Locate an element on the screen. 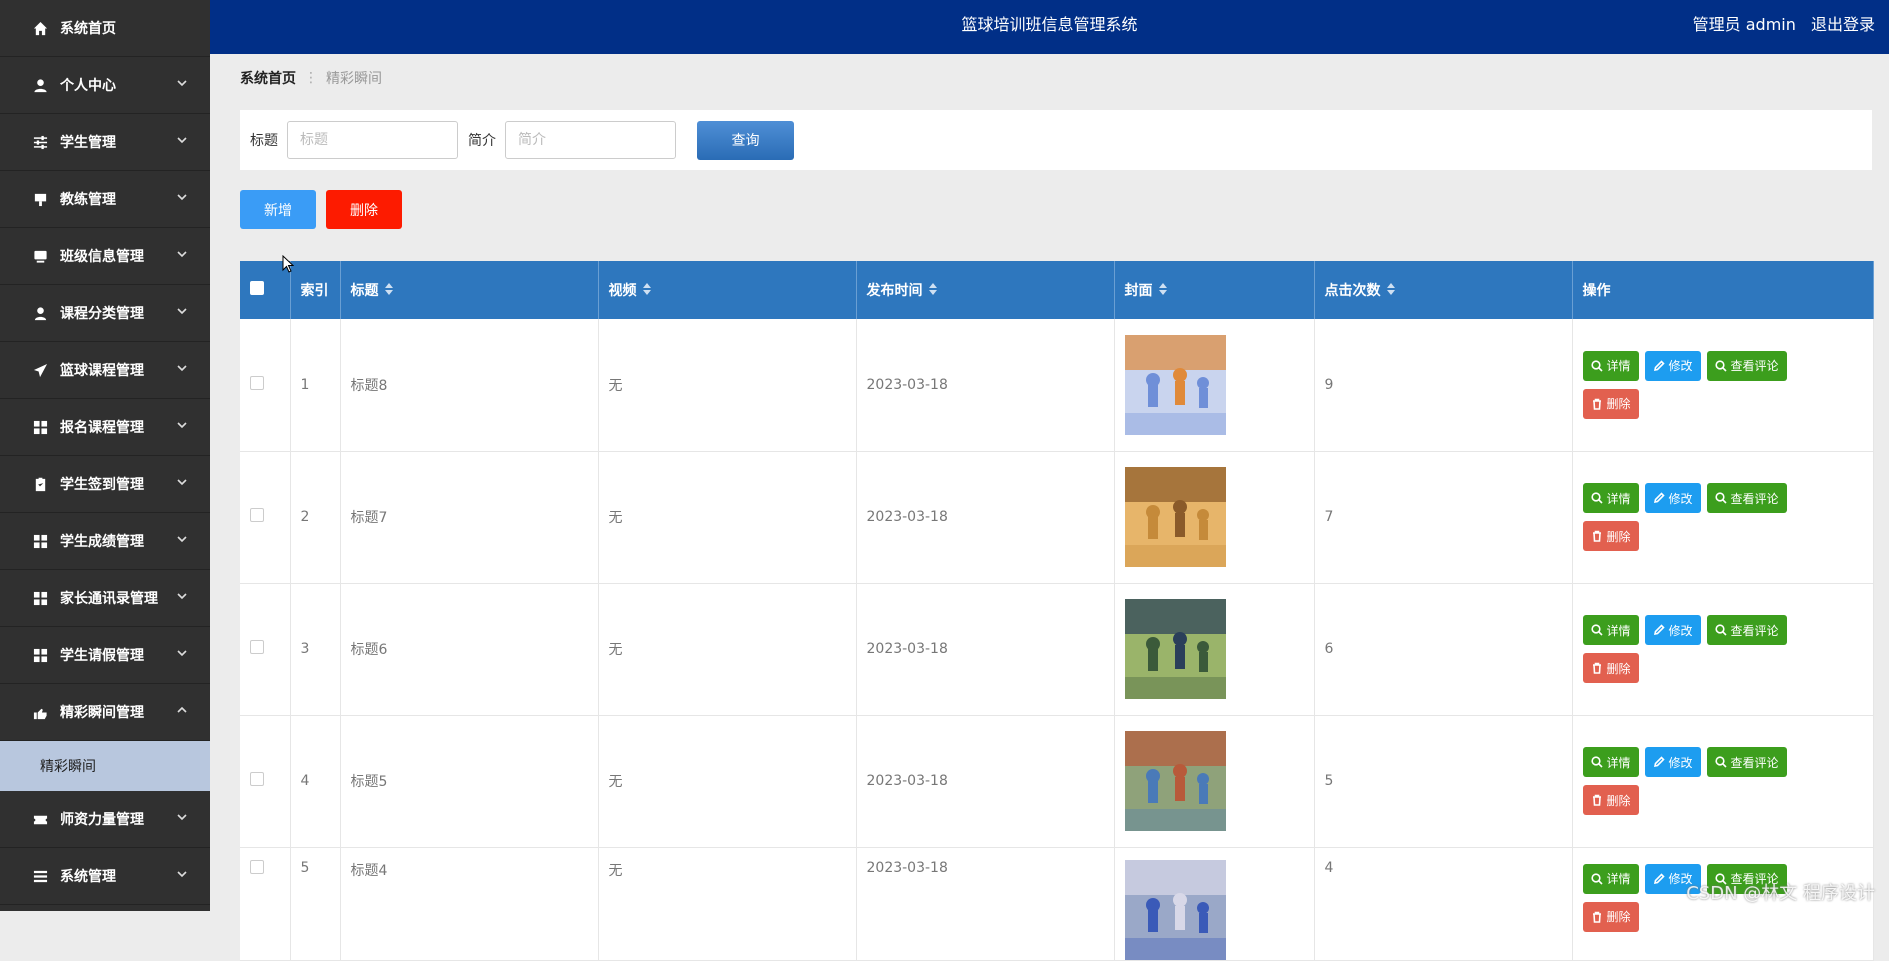 This screenshot has height=961, width=1889. sidebar-item-course-category: 课程分类管理 is located at coordinates (105, 313).